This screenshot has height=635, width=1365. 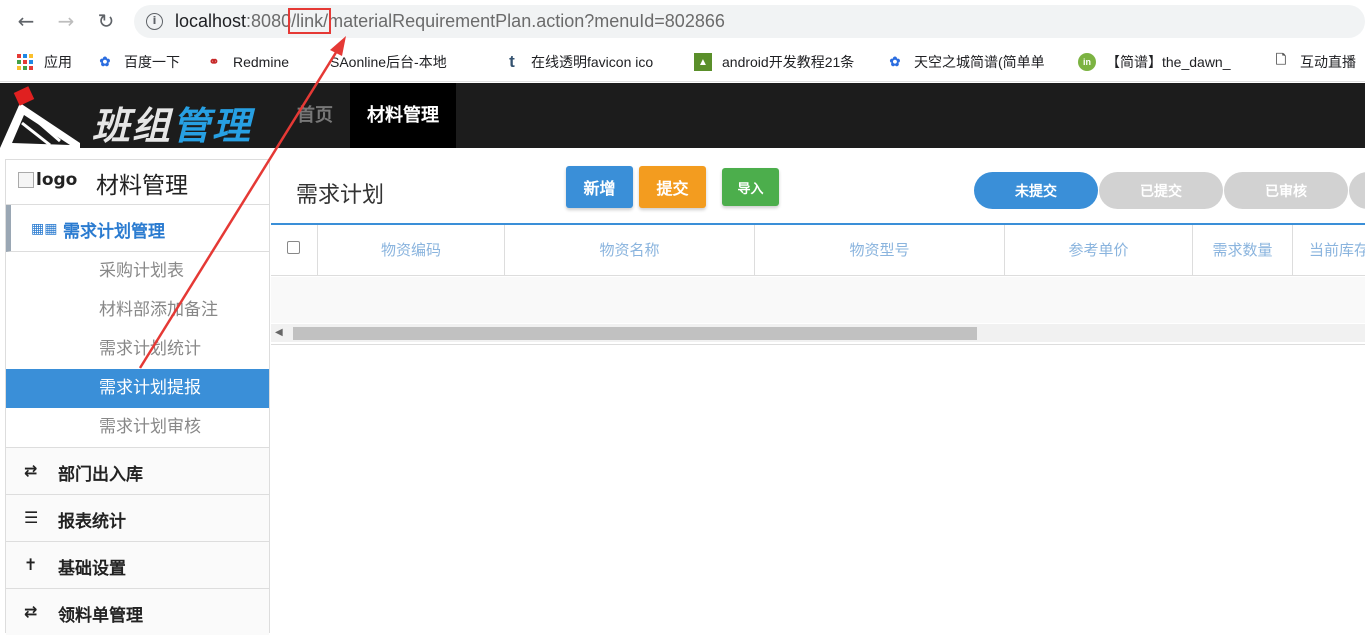 What do you see at coordinates (26, 21) in the screenshot?
I see `back-arrow-icon: ←` at bounding box center [26, 21].